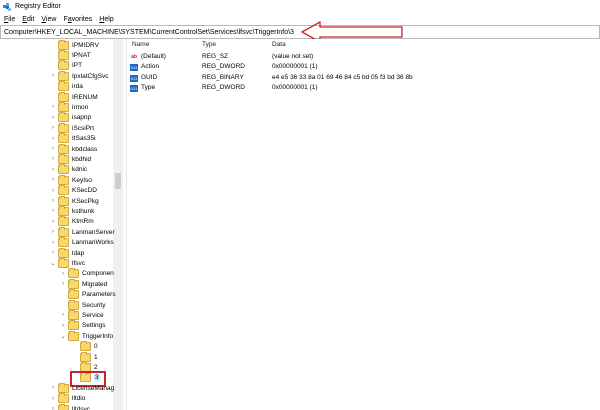  I want to click on tree-item: ⌄ lfsvc, so click(67, 262).